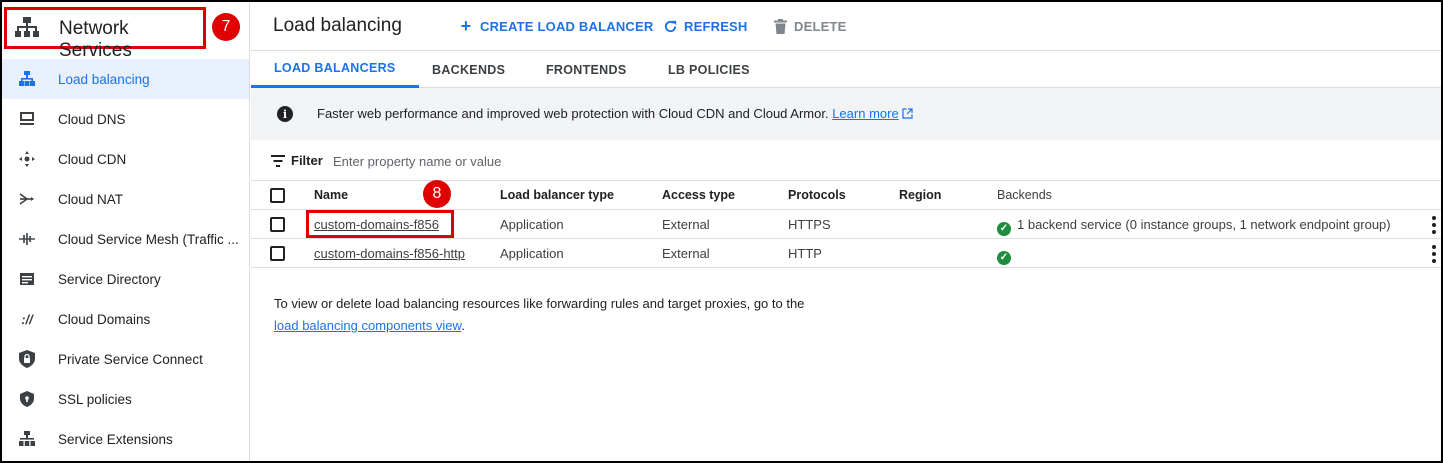 This screenshot has height=463, width=1443. I want to click on backends-status: ✓, so click(1007, 255).